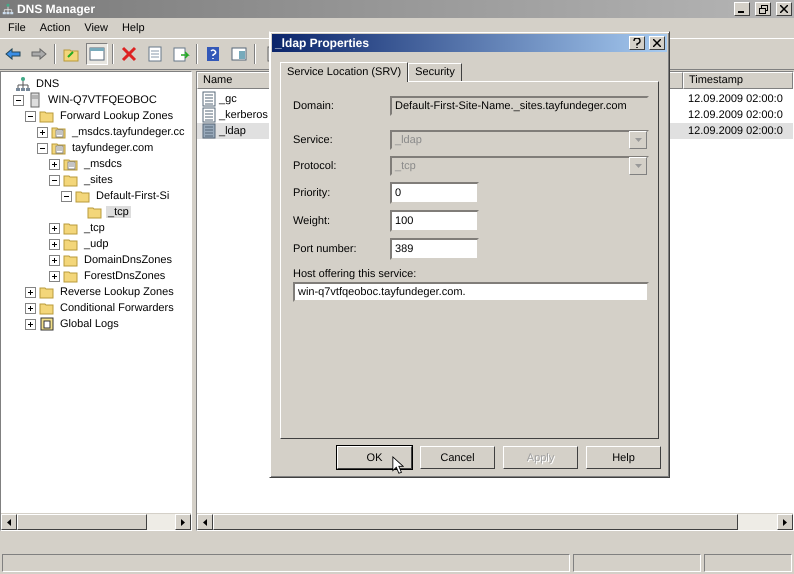  I want to click on record-name: _ldap, so click(232, 131).